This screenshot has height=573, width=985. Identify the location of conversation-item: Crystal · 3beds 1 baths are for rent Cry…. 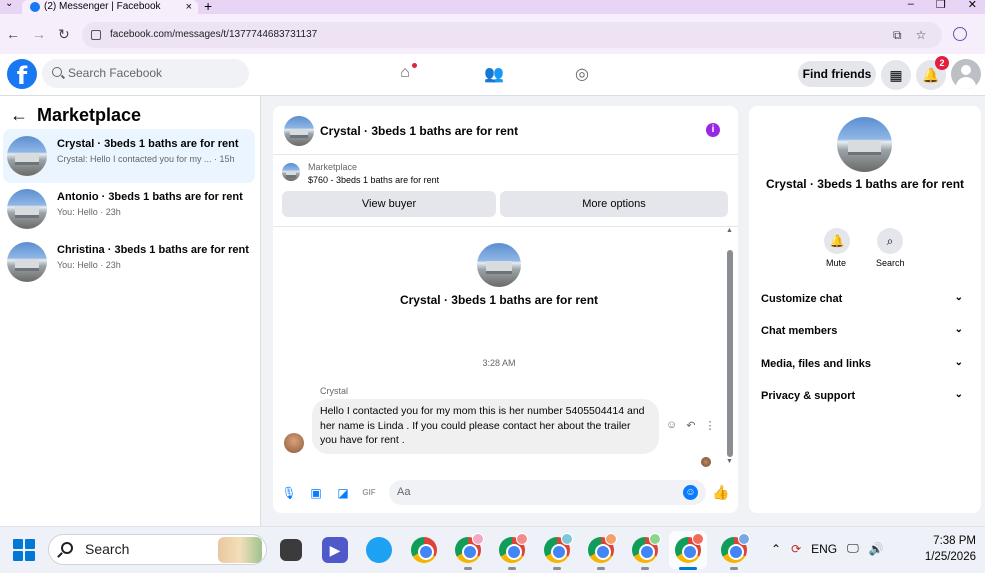
(129, 156).